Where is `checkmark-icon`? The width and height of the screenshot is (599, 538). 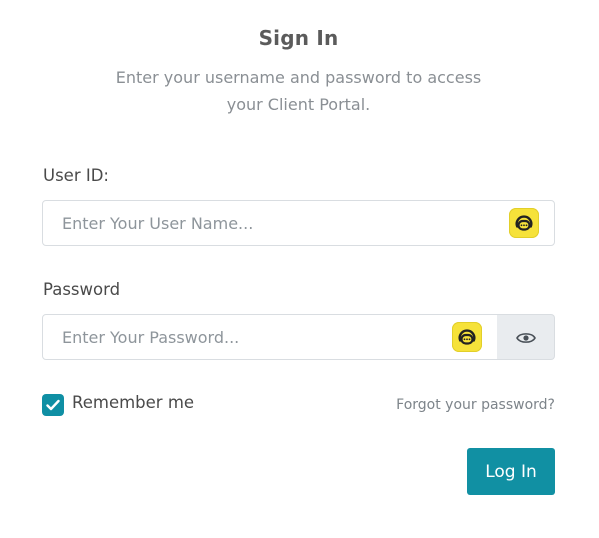 checkmark-icon is located at coordinates (53, 405).